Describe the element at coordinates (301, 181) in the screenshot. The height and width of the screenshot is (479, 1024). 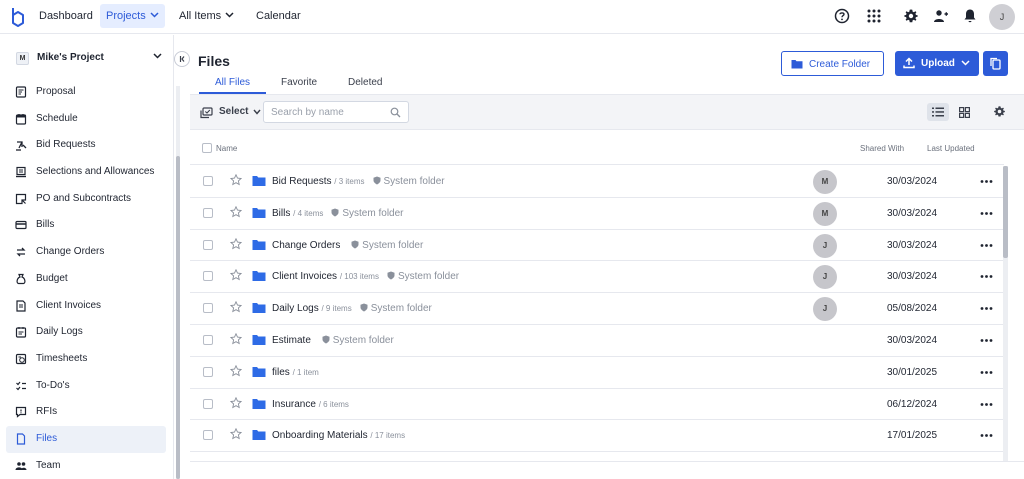
I see `folder-name: Bid Requests` at that location.